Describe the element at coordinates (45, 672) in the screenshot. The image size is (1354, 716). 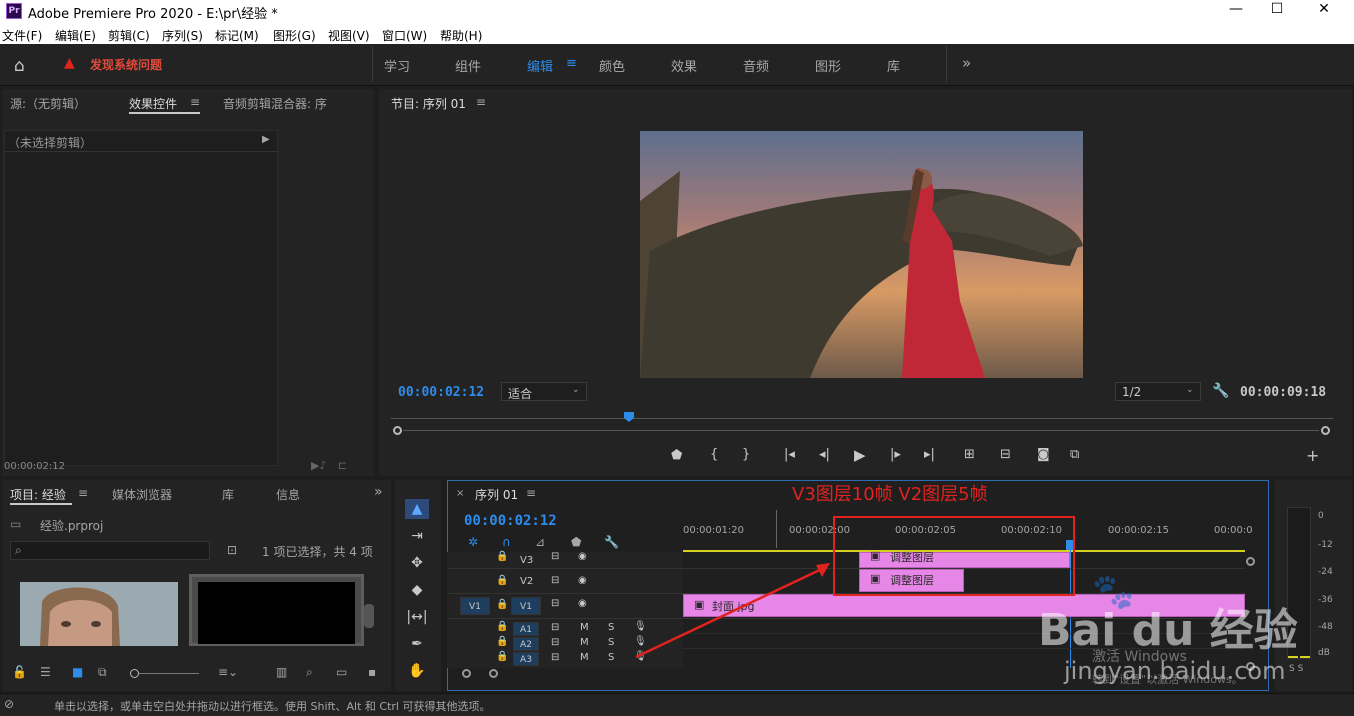
I see `list-view-icon: ☰` at that location.